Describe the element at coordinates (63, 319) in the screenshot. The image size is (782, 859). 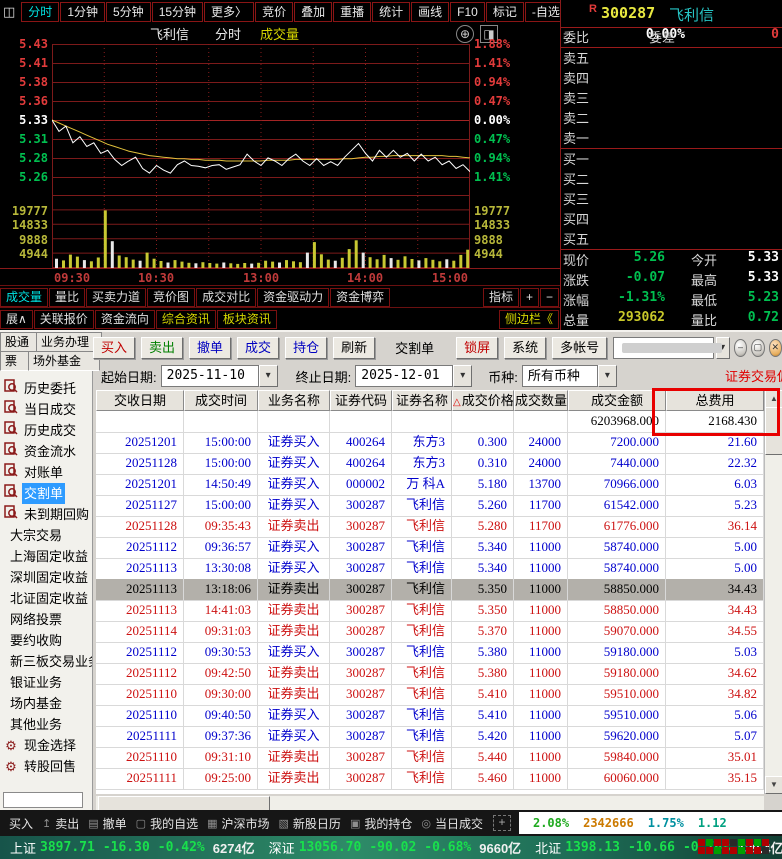
I see `chart-tab: 关联报价` at that location.